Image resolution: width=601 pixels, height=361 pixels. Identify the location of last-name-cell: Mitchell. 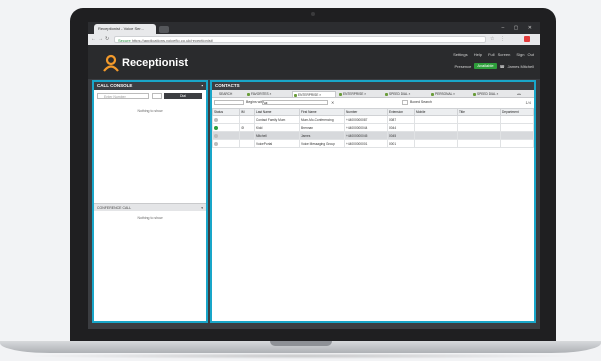
(277, 135).